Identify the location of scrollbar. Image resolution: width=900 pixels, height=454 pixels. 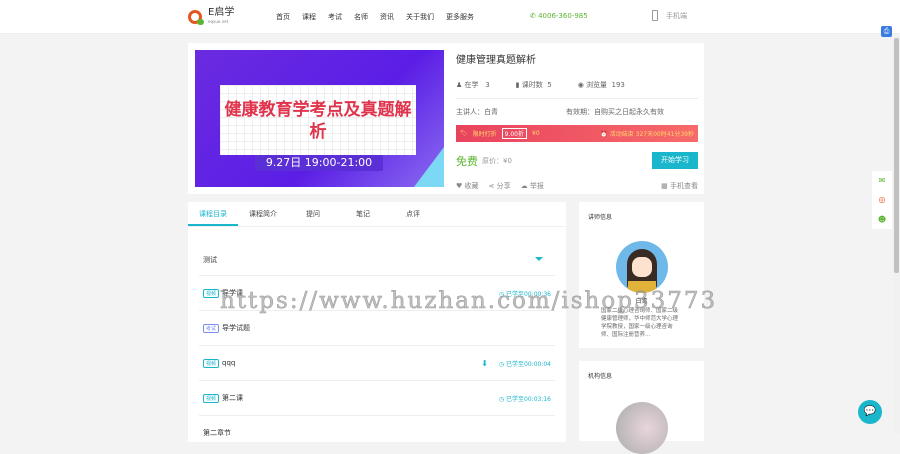
(896, 235).